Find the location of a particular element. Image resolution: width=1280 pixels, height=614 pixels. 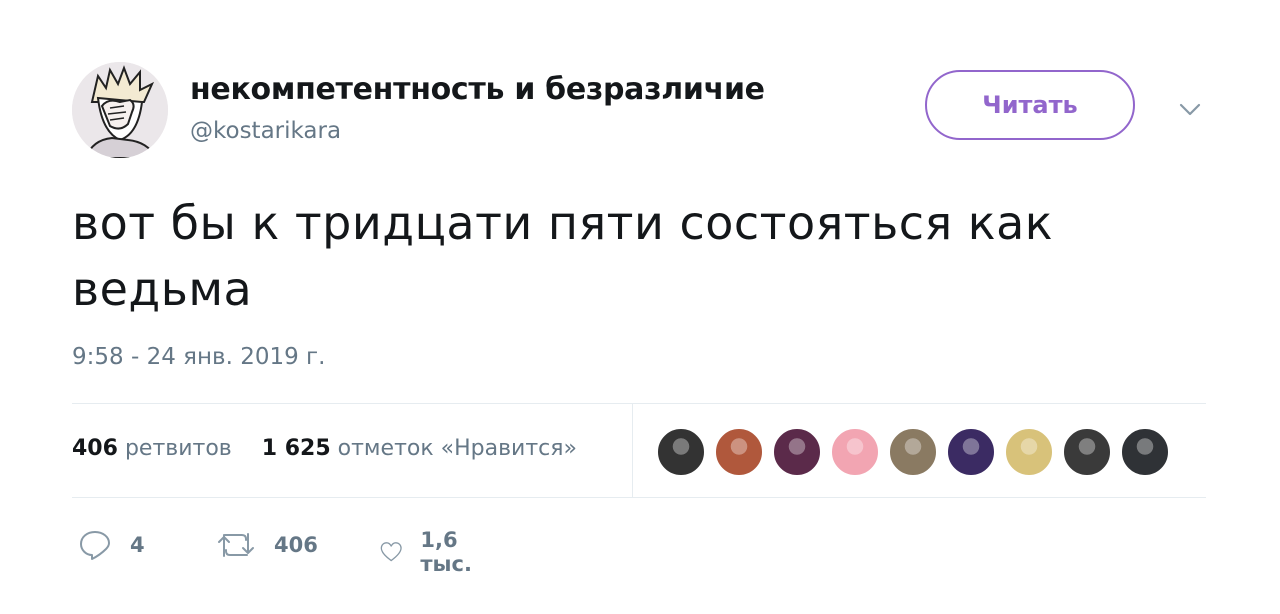

tweet-timestamp: 9:58 - 24 янв. 2019 г. is located at coordinates (198, 357).